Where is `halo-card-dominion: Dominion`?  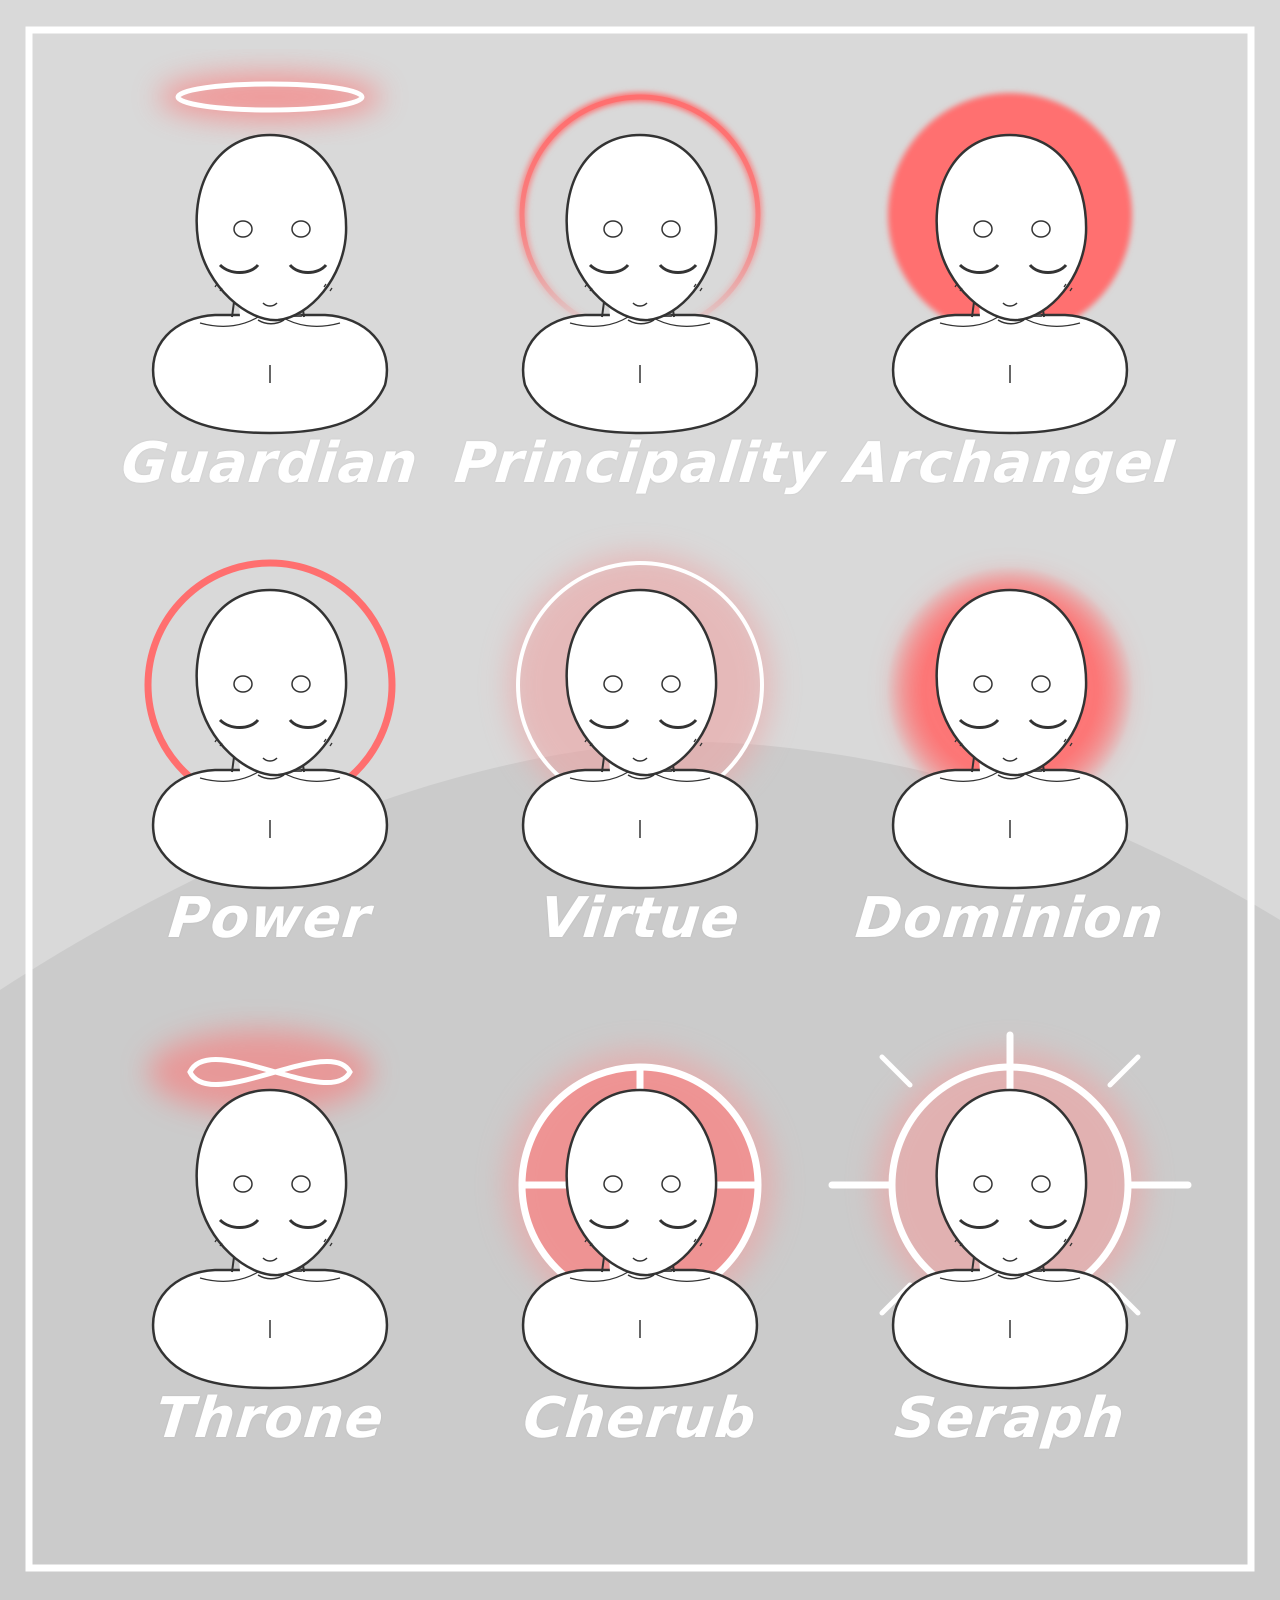
halo-card-dominion: Dominion is located at coordinates (1010, 745).